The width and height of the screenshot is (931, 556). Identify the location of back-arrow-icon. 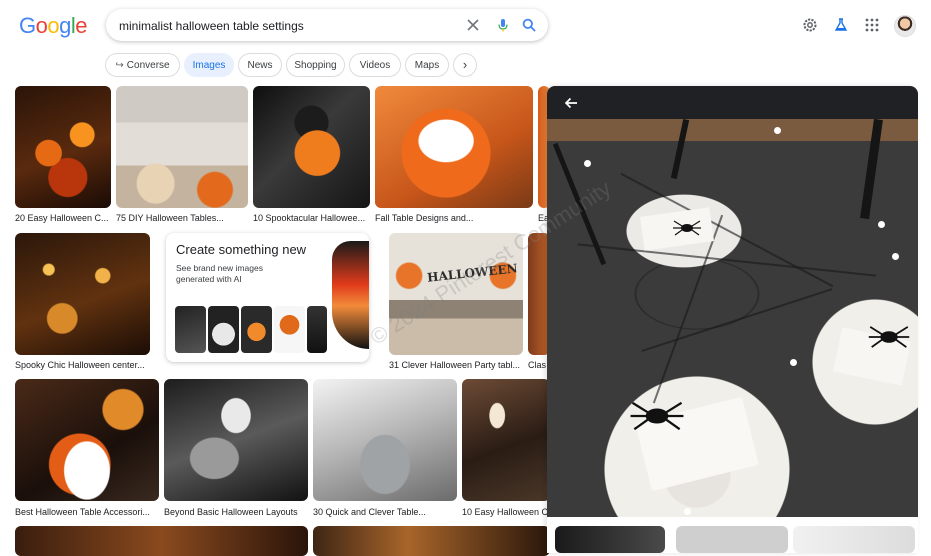
(571, 103).